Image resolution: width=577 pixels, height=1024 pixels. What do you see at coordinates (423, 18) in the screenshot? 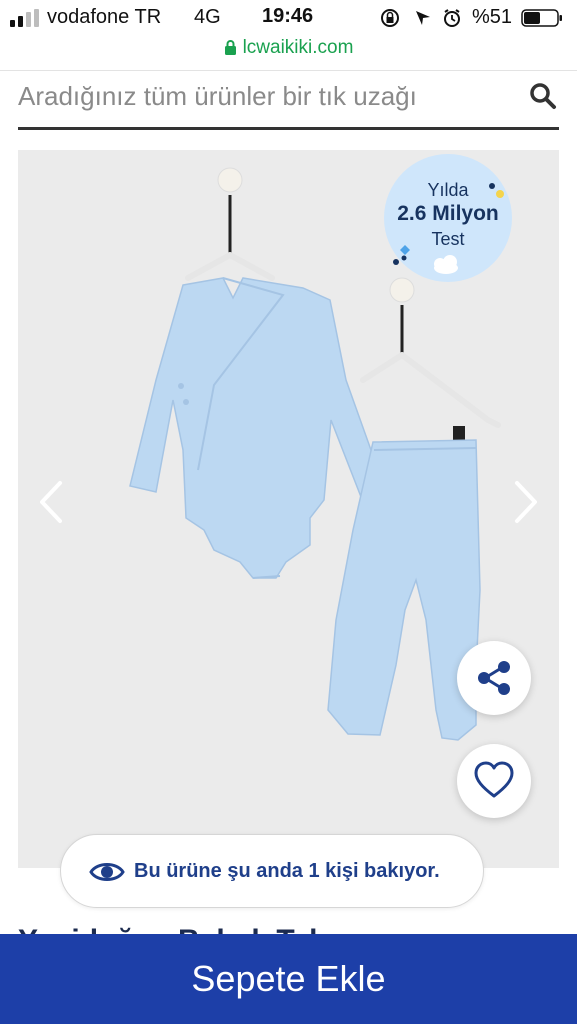
I see `location-icon` at bounding box center [423, 18].